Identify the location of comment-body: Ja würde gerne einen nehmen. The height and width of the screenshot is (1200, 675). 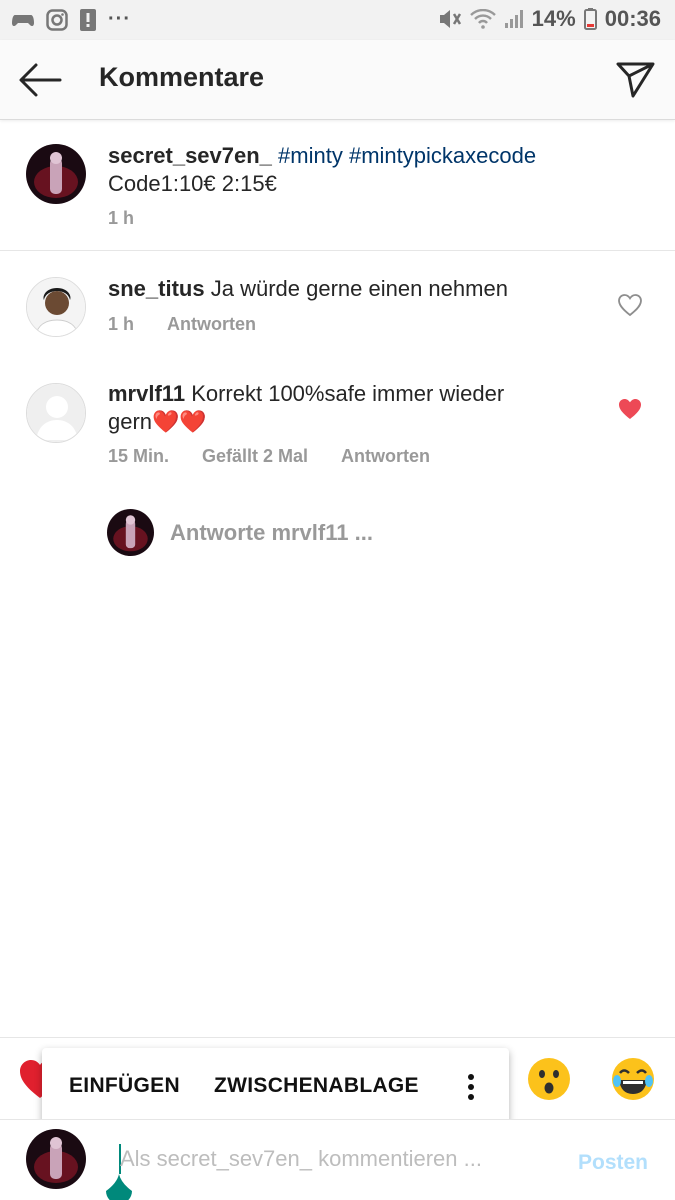
(359, 288).